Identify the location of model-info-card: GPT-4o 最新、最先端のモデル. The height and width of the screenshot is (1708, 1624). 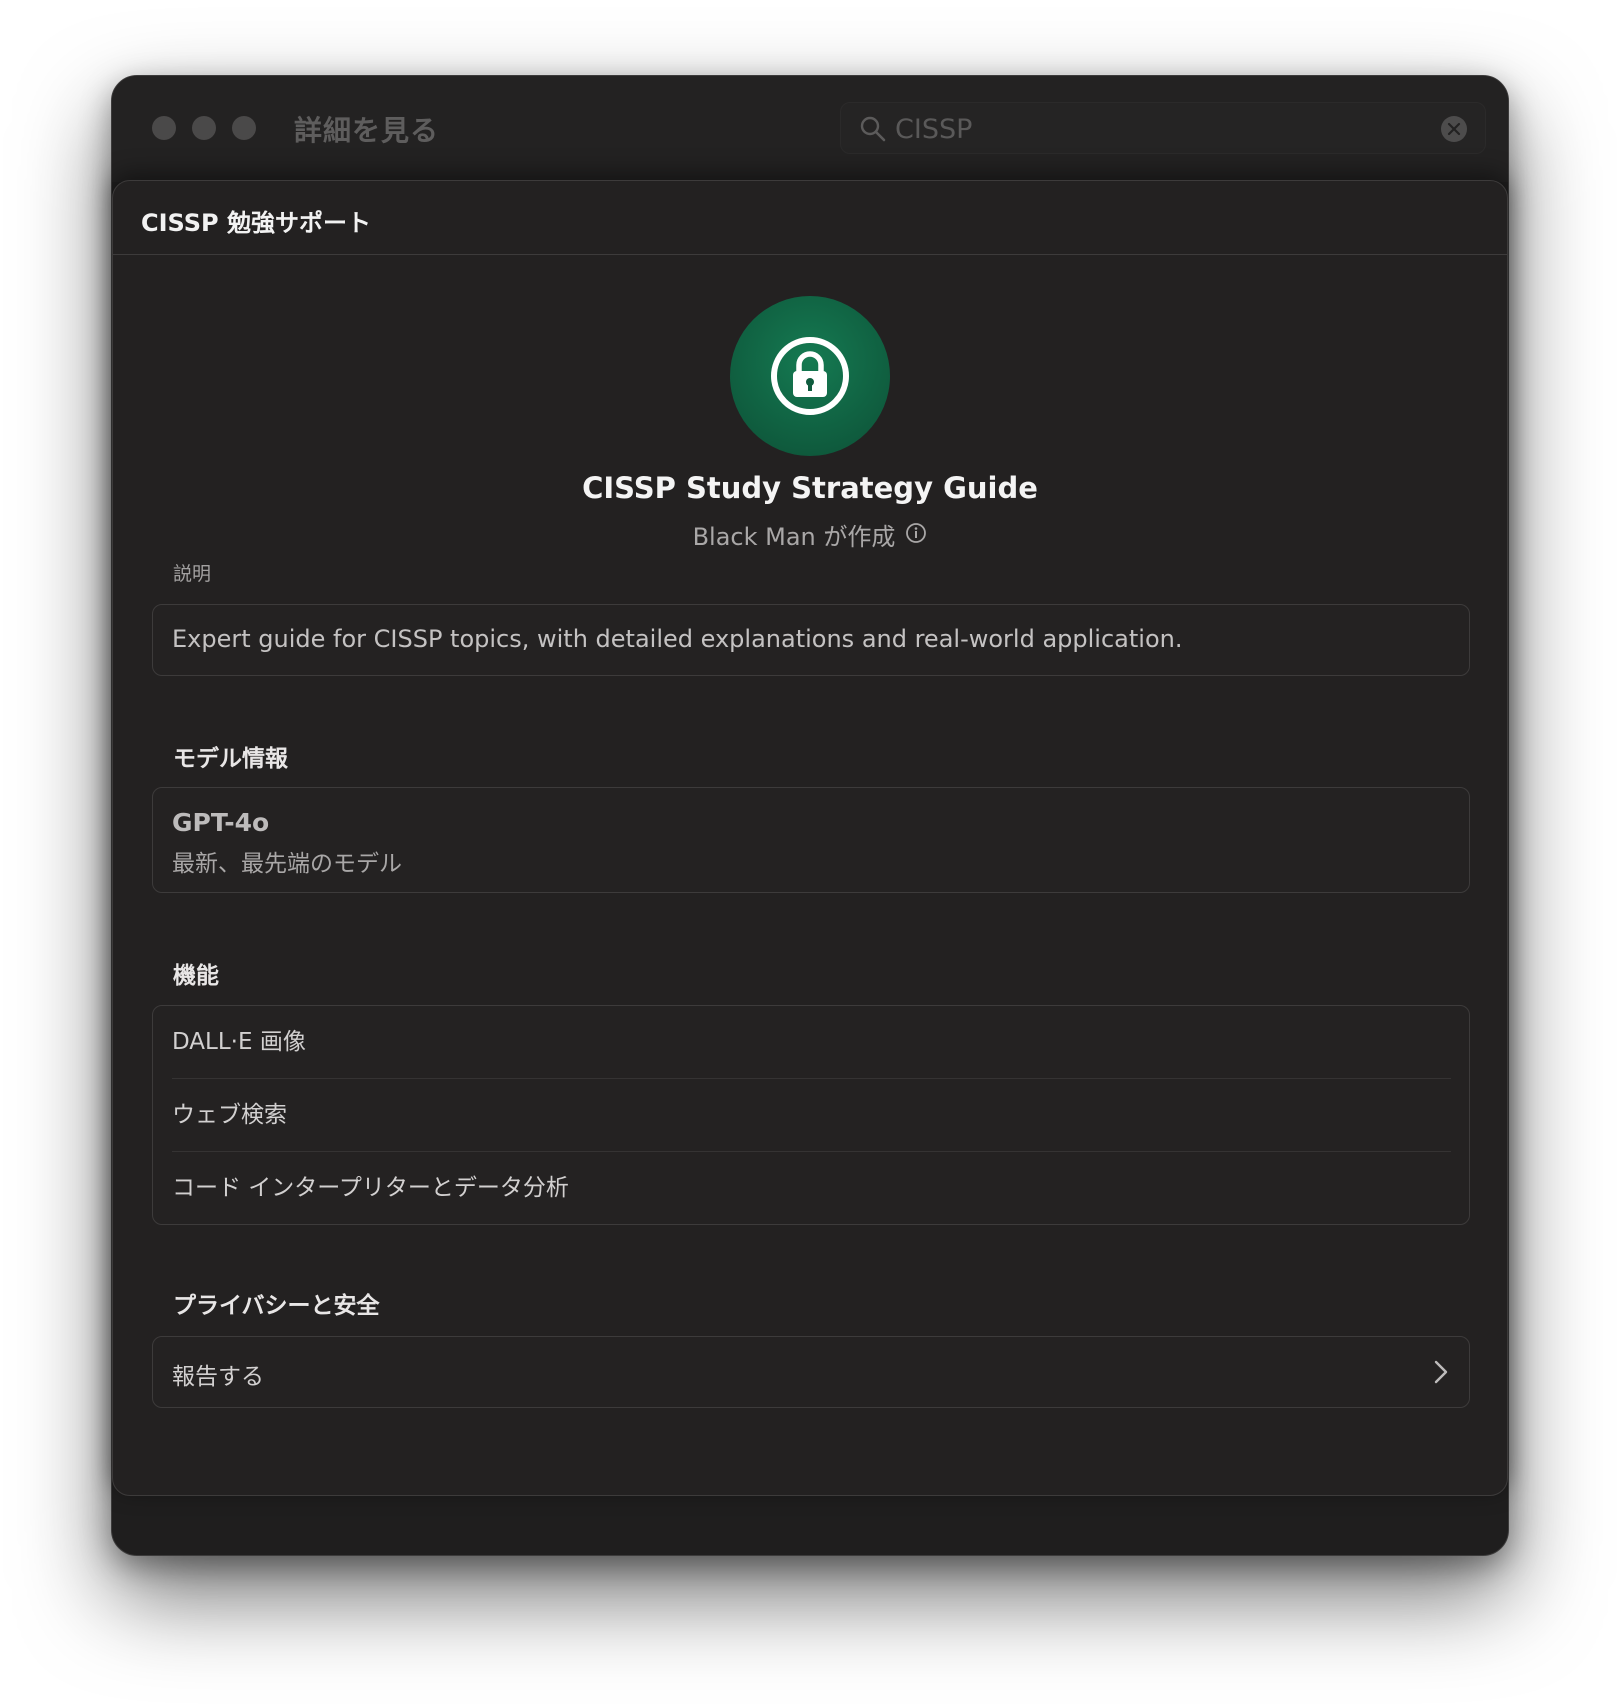
(811, 840).